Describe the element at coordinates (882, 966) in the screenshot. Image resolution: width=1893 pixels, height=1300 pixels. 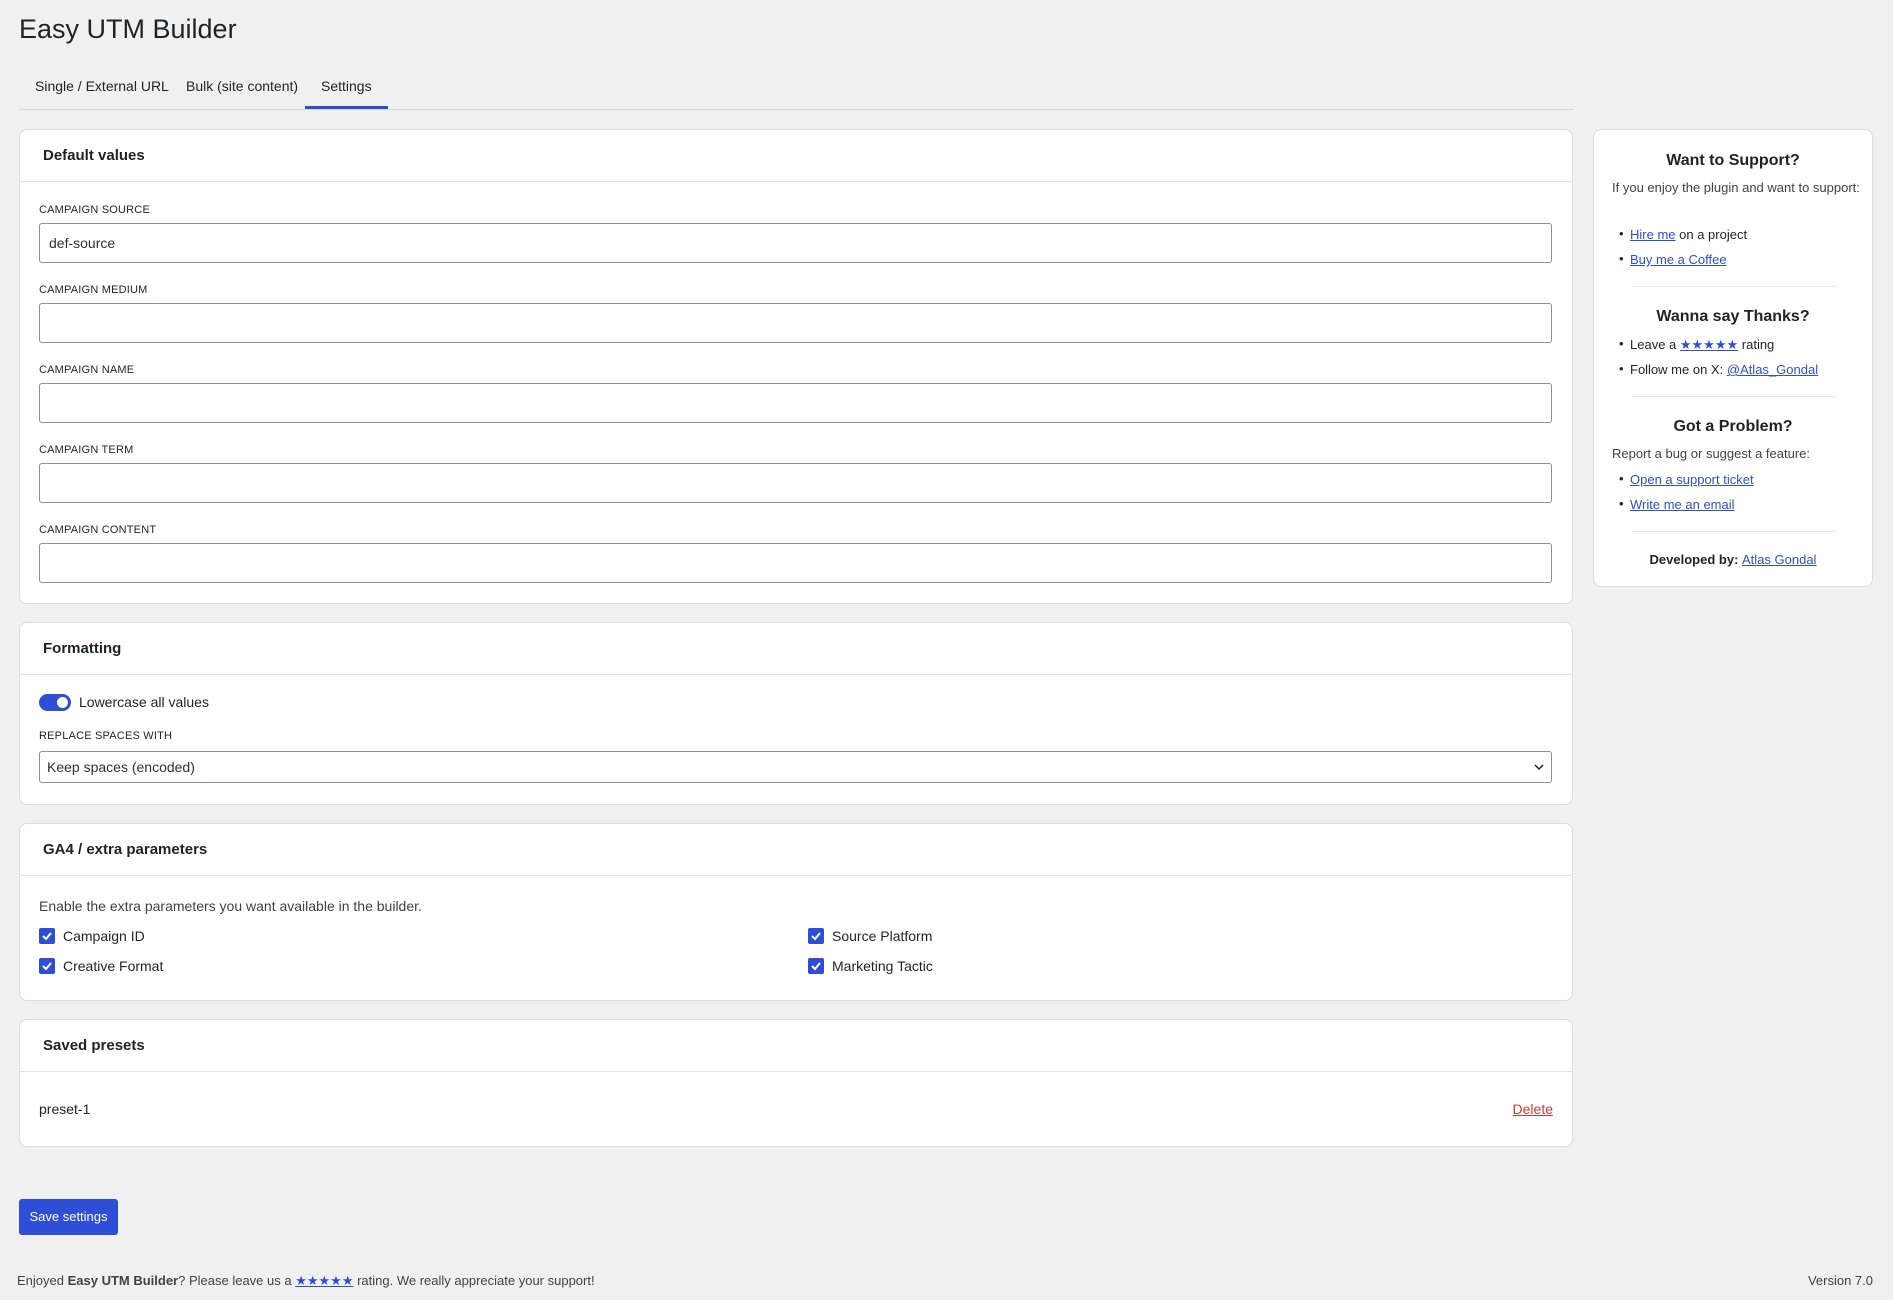
I see `marketing-tactic-label: Marketing Tactic` at that location.